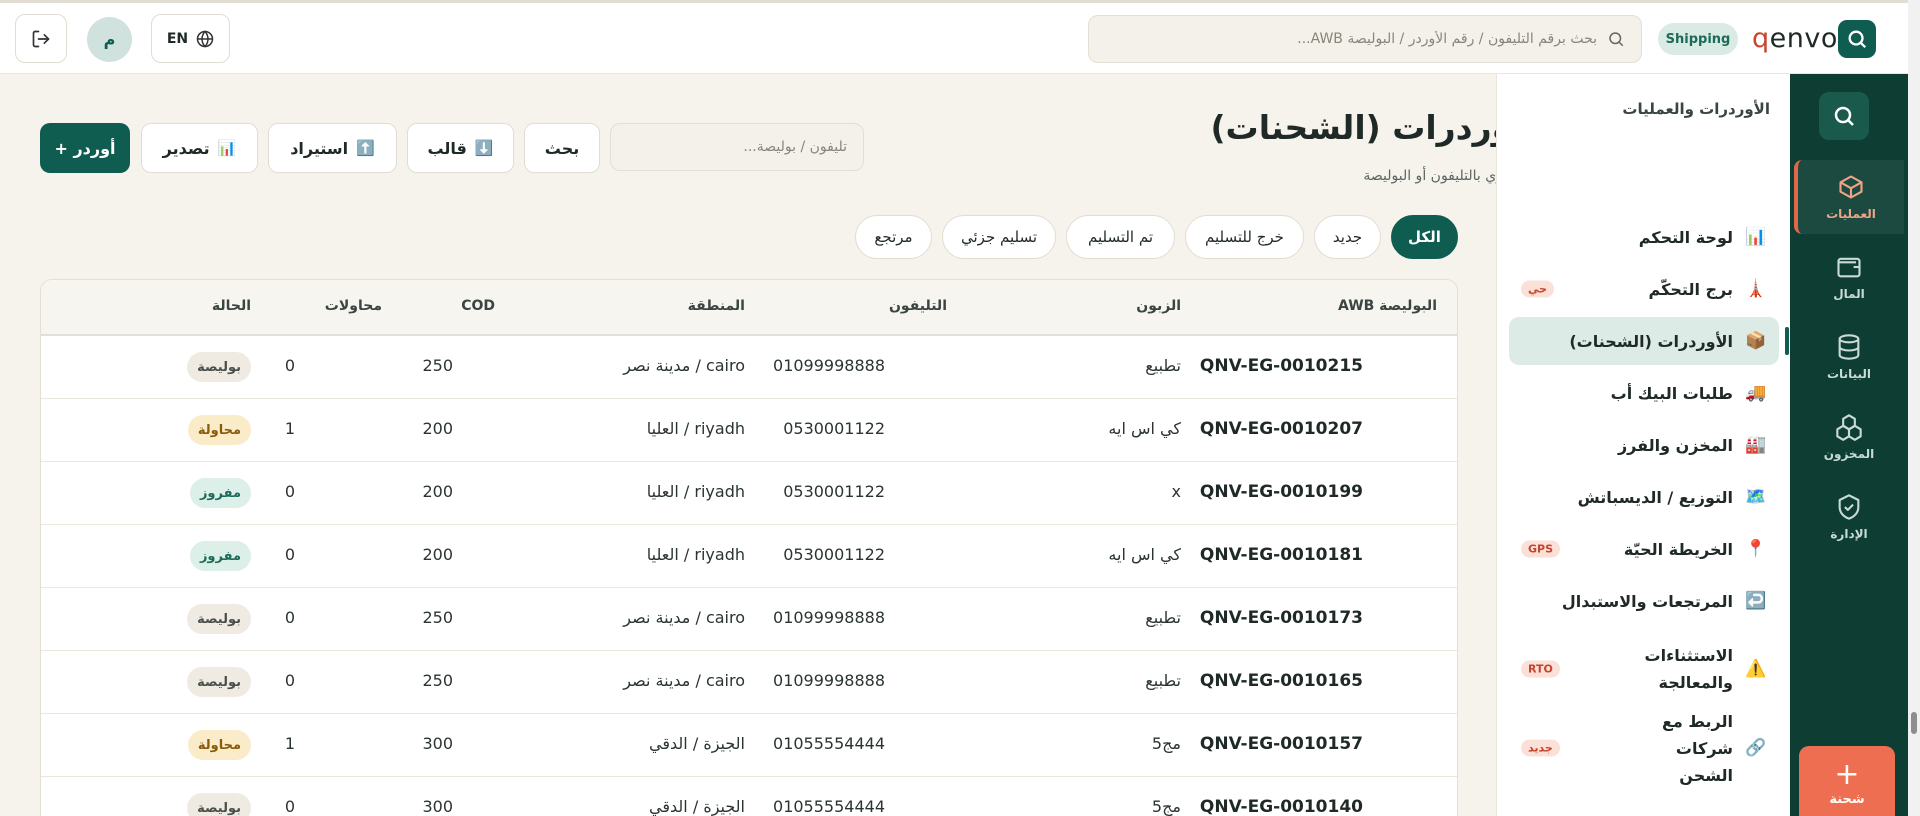 The height and width of the screenshot is (816, 1920). What do you see at coordinates (1281, 681) in the screenshot?
I see `cell-awb: QNV-EG-0010165` at bounding box center [1281, 681].